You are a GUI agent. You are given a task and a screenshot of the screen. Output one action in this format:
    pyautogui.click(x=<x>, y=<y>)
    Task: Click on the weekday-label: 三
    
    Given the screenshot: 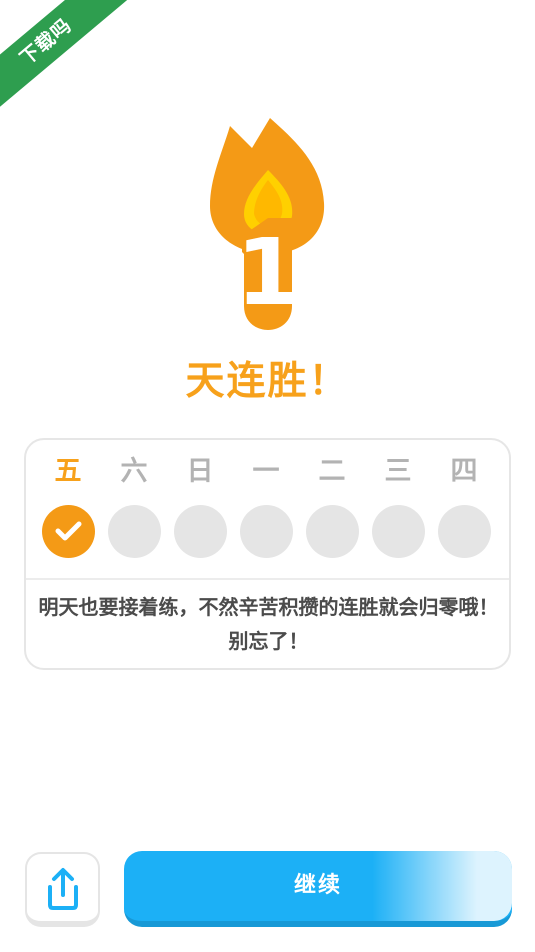 What is the action you would take?
    pyautogui.click(x=398, y=471)
    